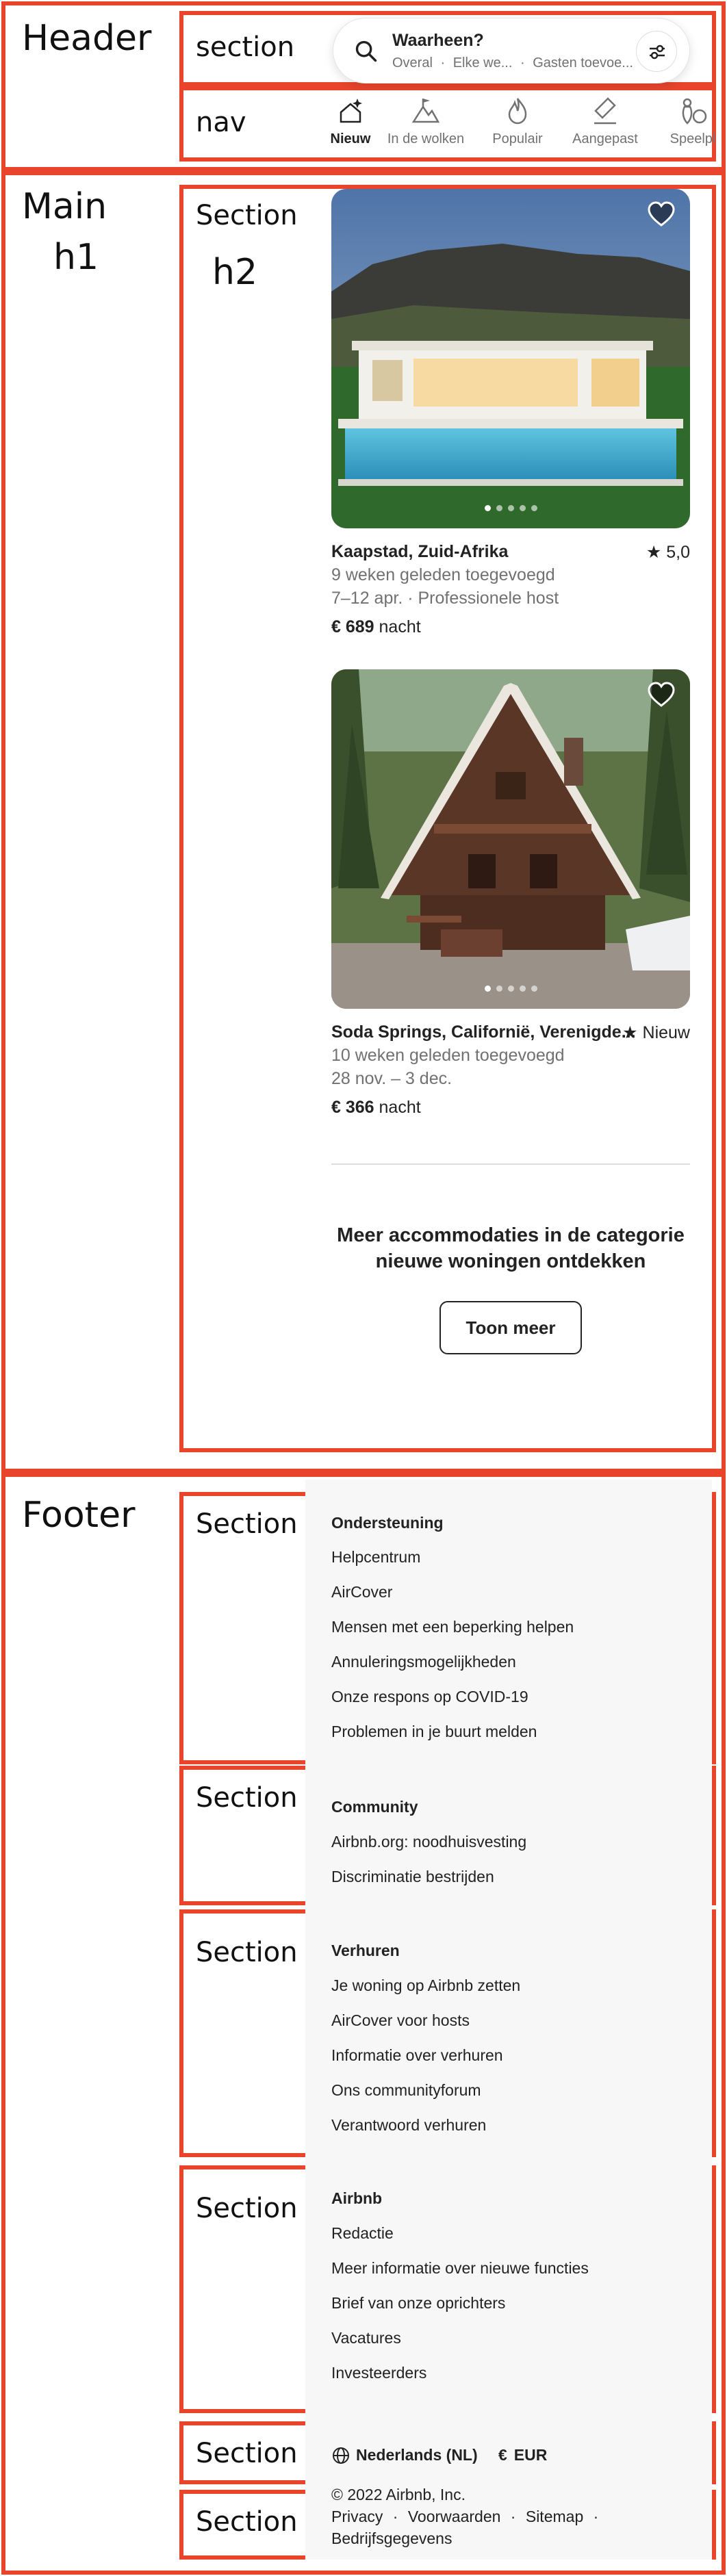 The image size is (727, 2576). Describe the element at coordinates (443, 574) in the screenshot. I see `listing-added: 9 weken geleden toegevoegd` at that location.